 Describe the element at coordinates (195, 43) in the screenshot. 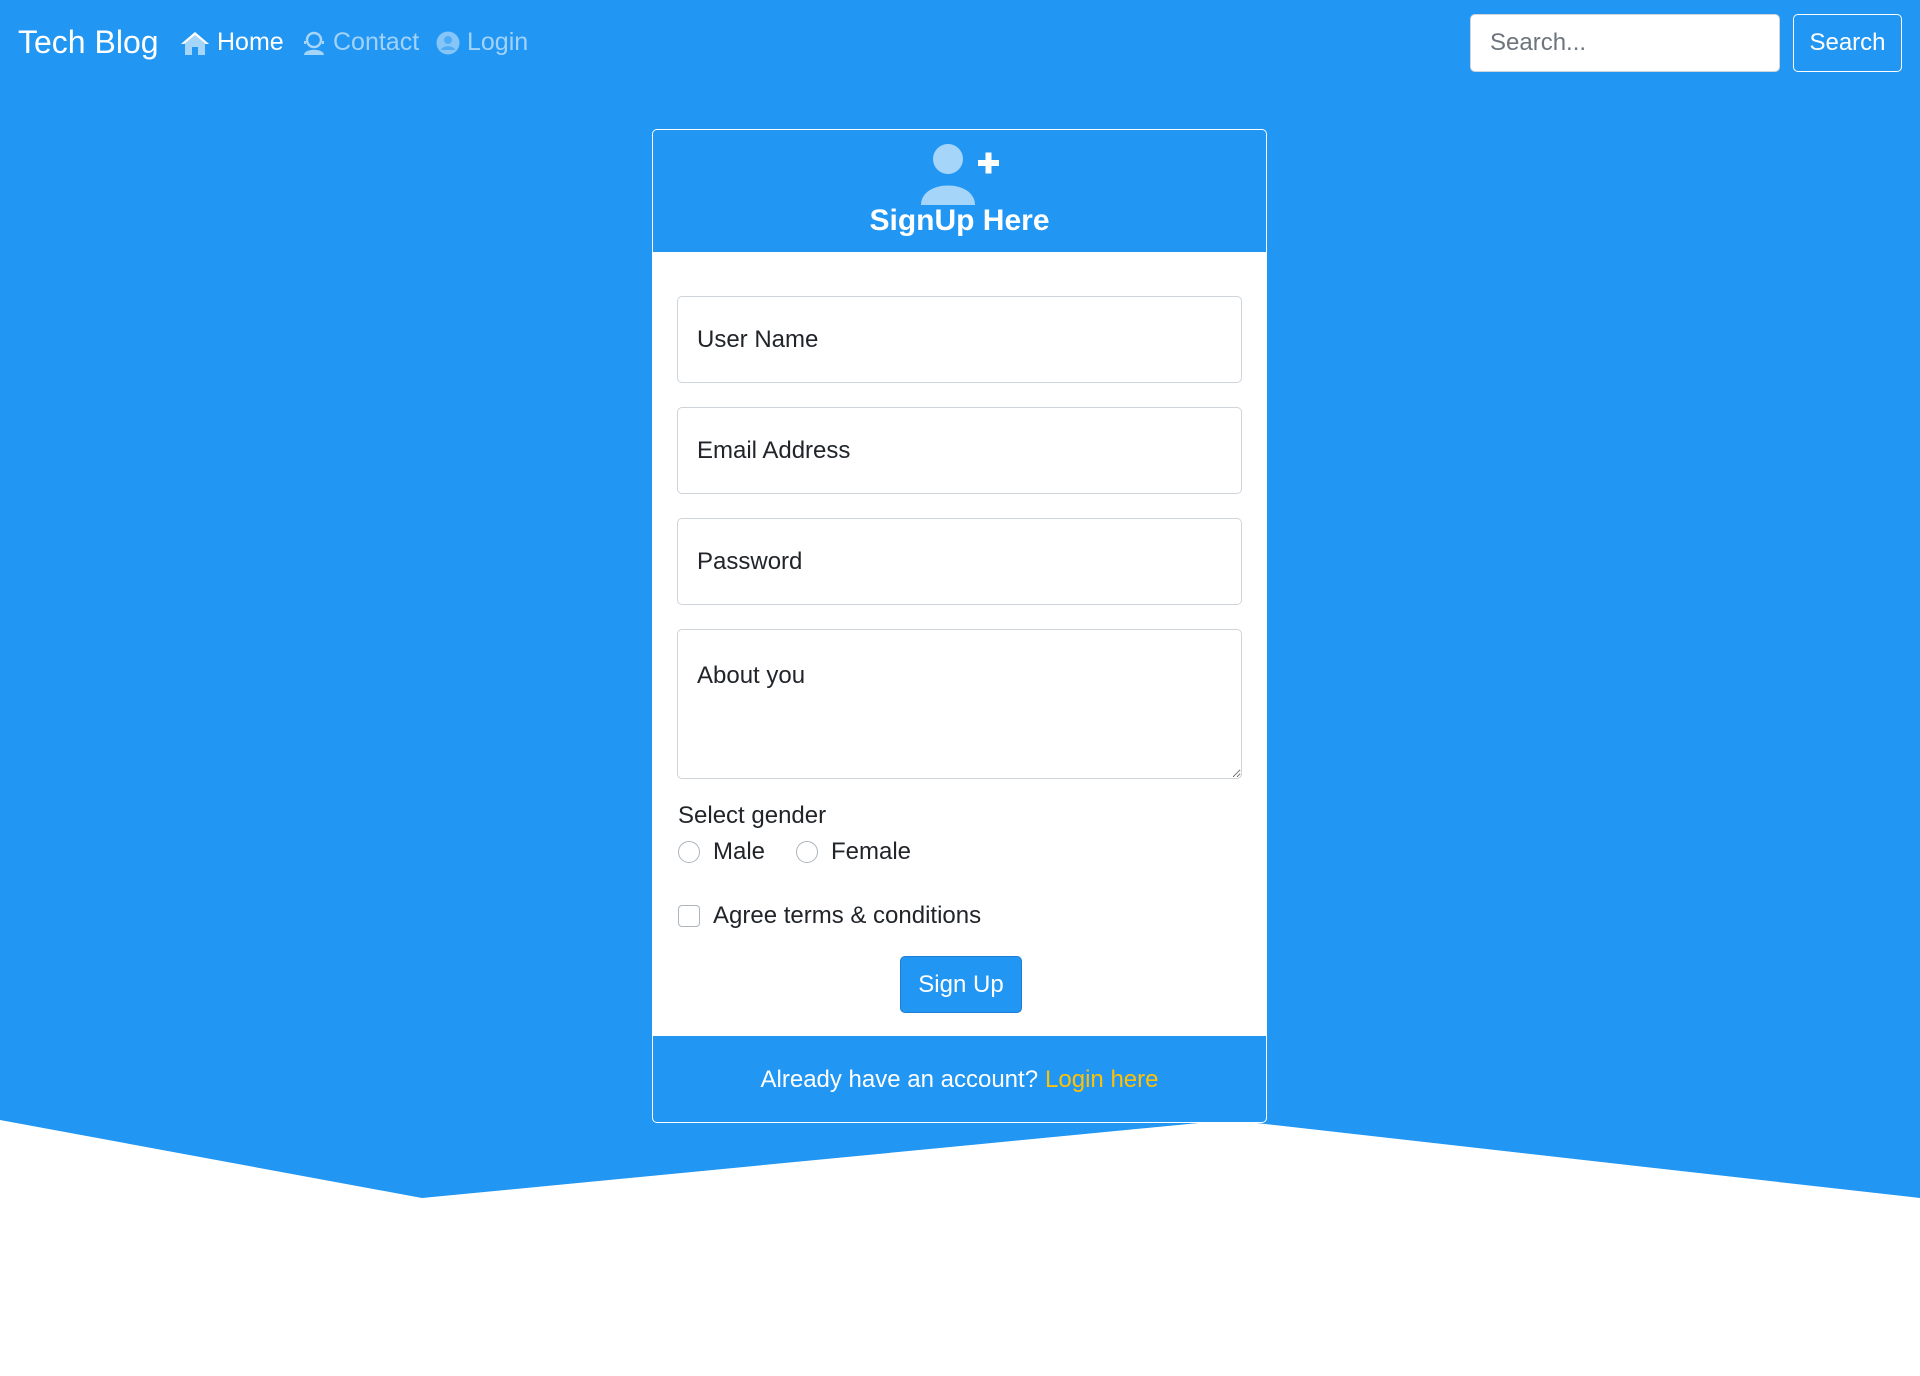

I see `home-icon` at that location.